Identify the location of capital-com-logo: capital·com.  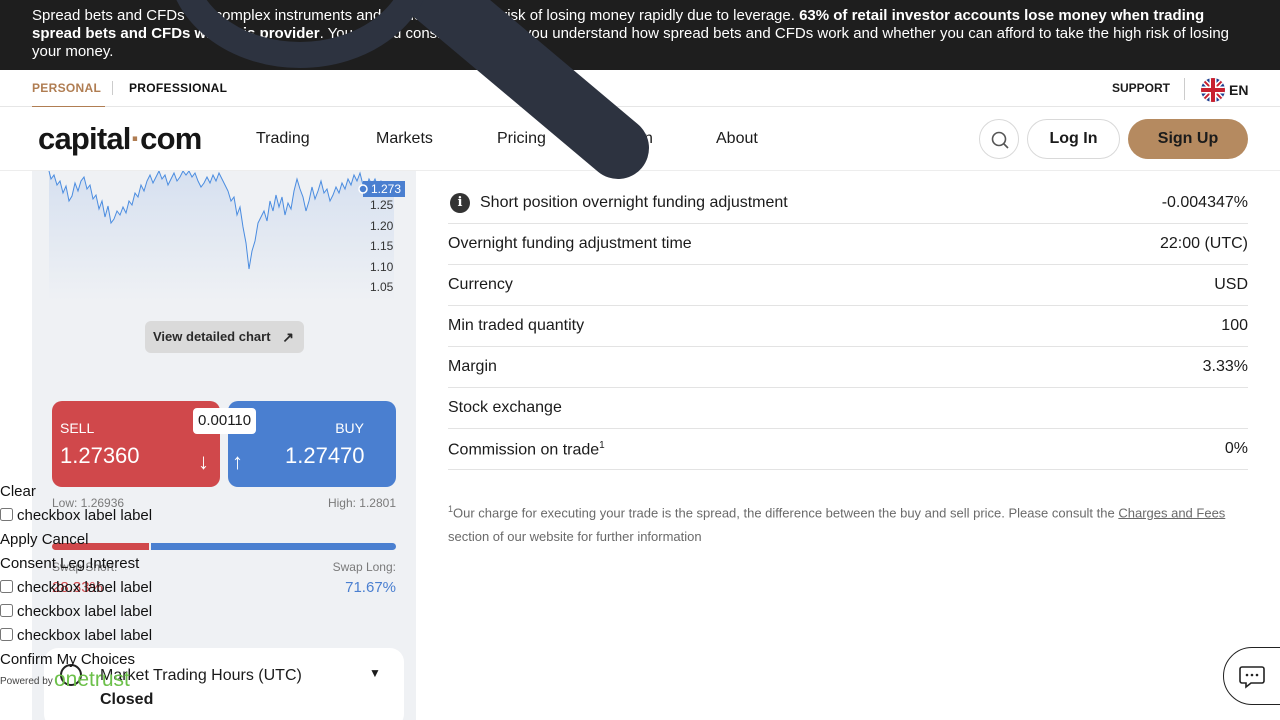
(120, 139).